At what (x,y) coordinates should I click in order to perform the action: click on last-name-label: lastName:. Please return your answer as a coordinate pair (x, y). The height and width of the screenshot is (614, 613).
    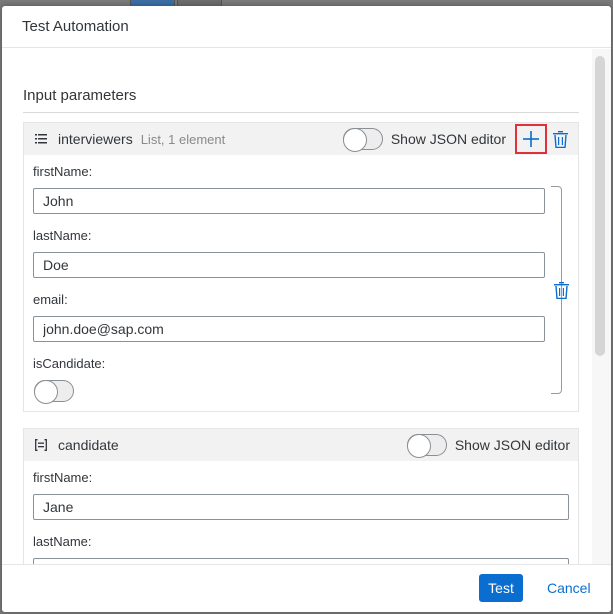
    Looking at the image, I should click on (62, 235).